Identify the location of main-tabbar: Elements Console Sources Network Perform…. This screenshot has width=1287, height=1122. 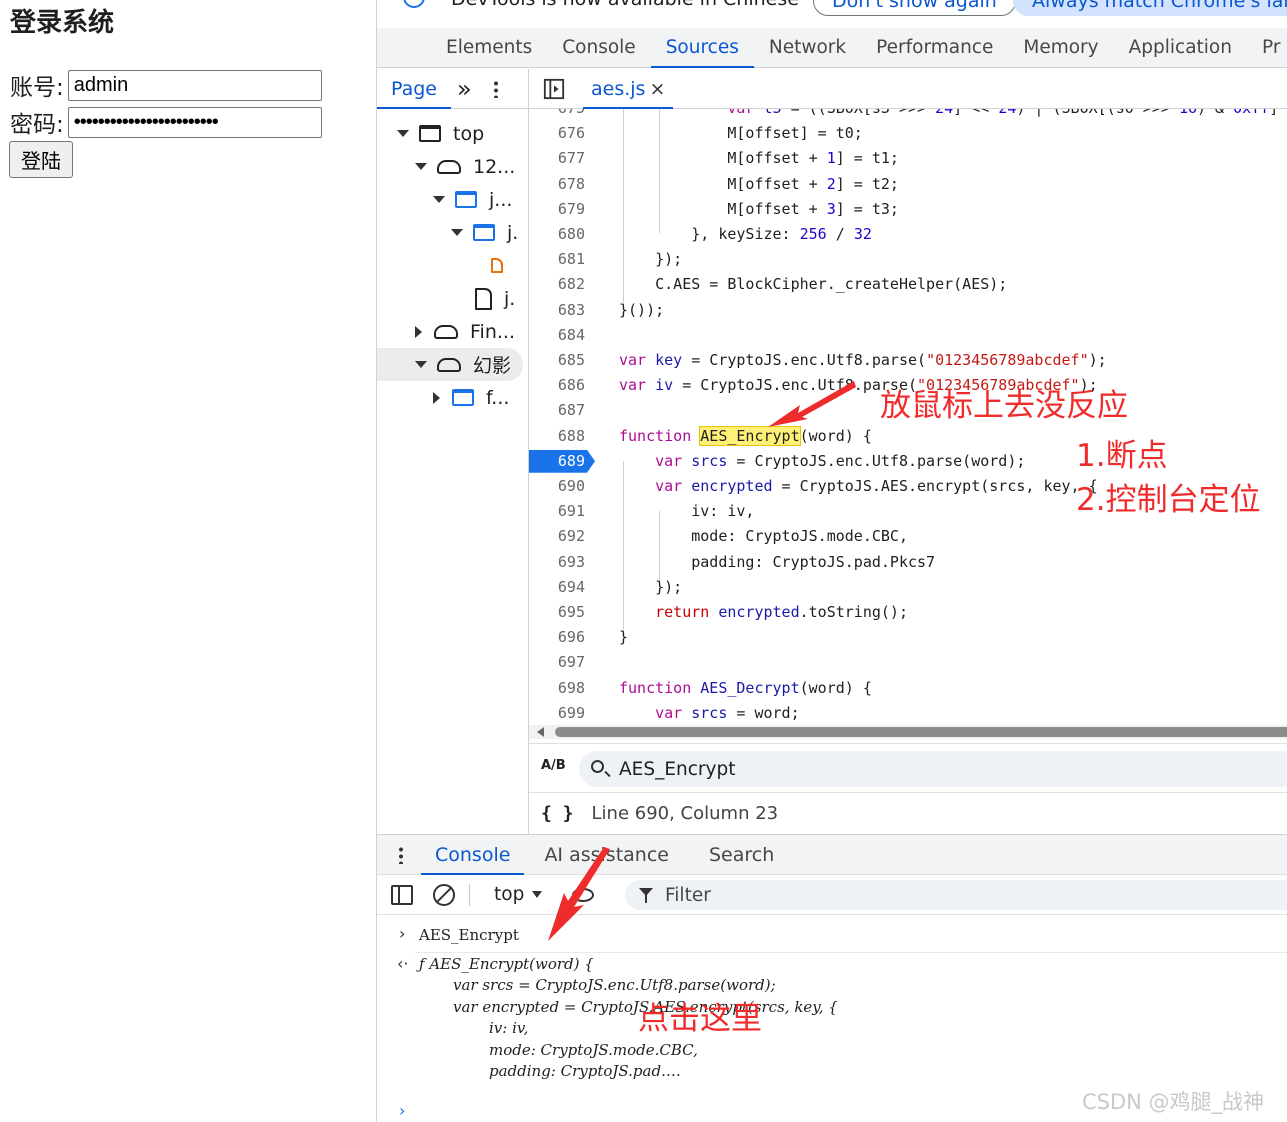
(832, 48).